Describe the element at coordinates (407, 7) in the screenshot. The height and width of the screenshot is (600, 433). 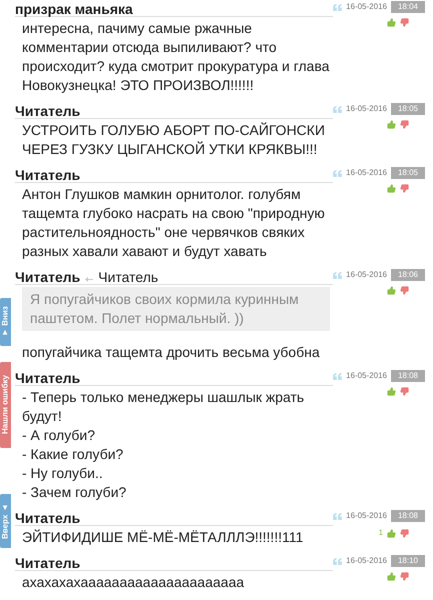
I see `comment-time: 18:04` at that location.